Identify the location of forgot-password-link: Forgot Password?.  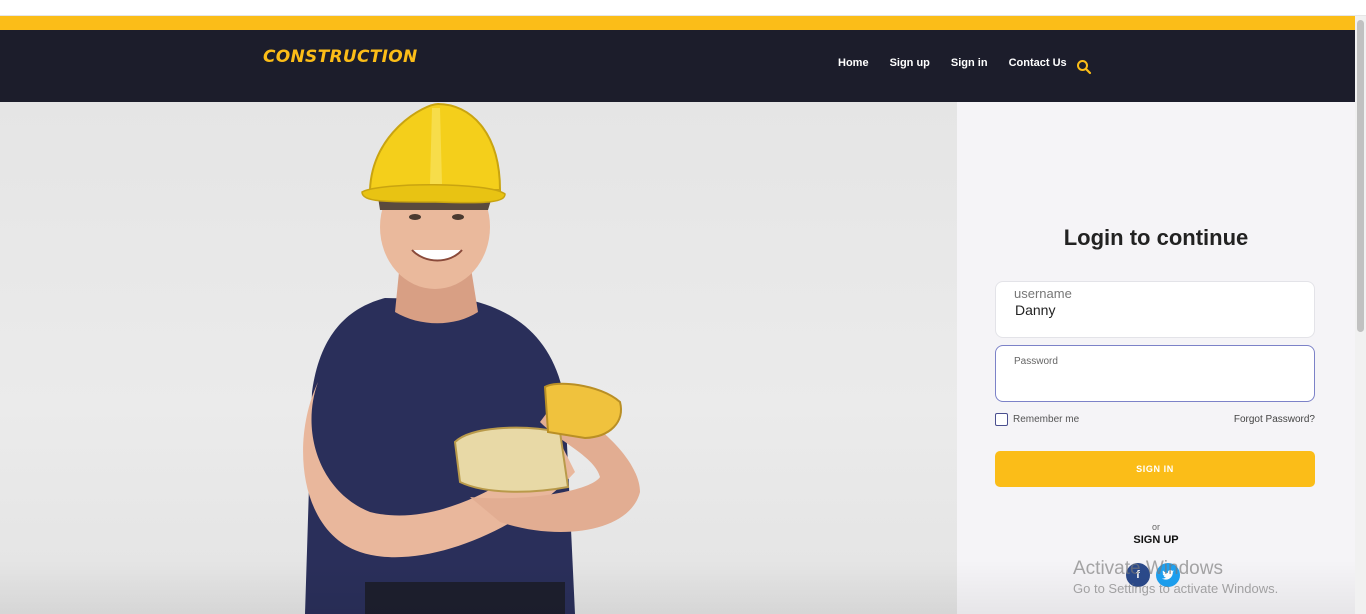
(1274, 419).